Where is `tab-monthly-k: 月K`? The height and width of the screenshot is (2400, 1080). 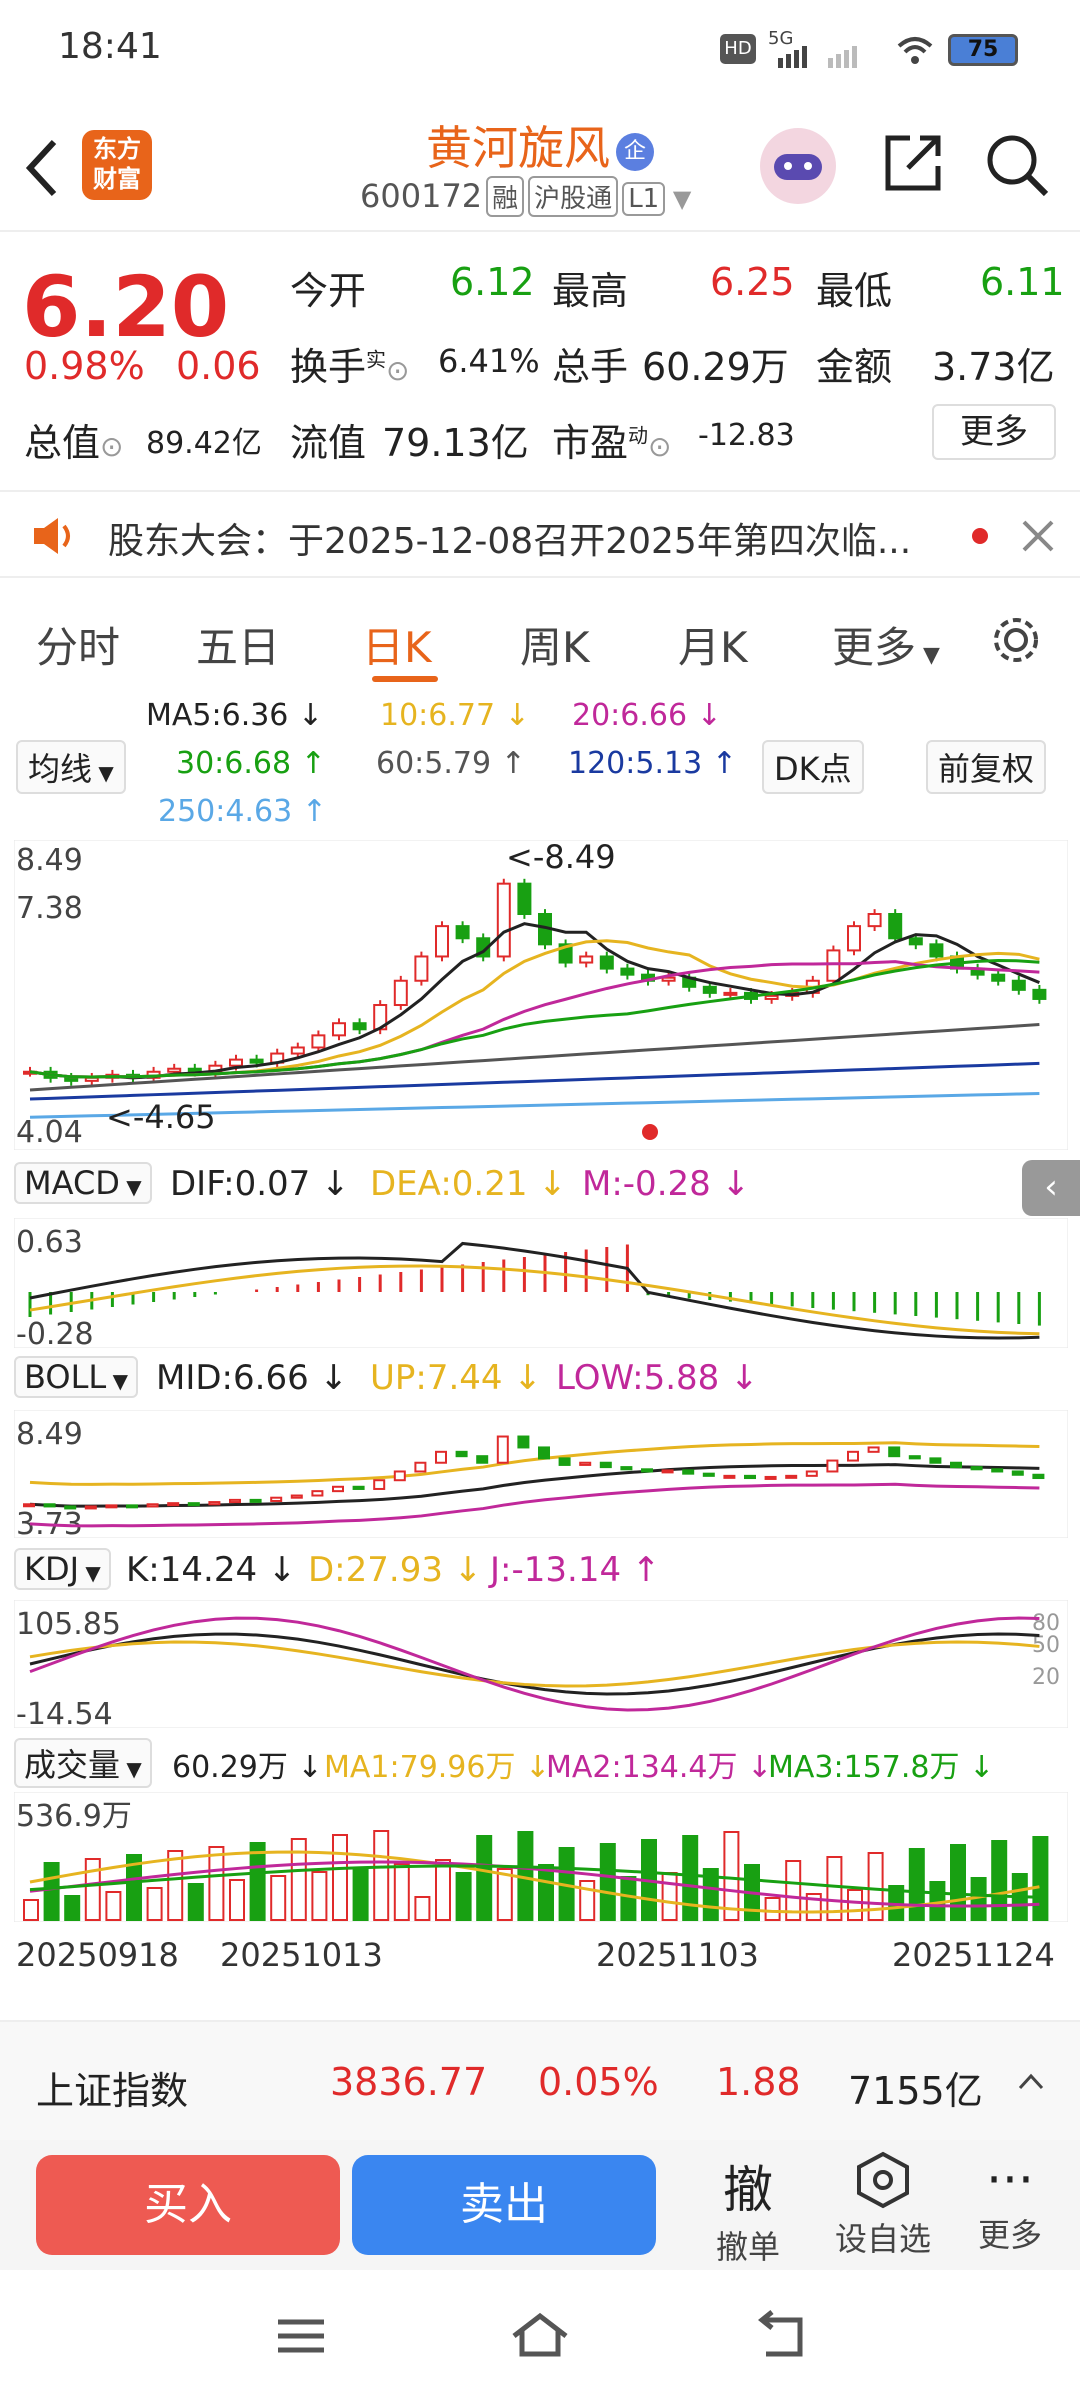
tab-monthly-k: 月K is located at coordinates (713, 644).